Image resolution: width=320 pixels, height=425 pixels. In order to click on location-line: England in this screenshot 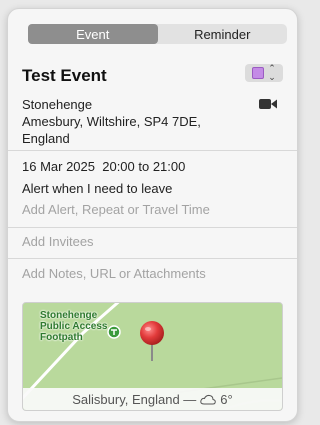, I will do `click(46, 138)`.